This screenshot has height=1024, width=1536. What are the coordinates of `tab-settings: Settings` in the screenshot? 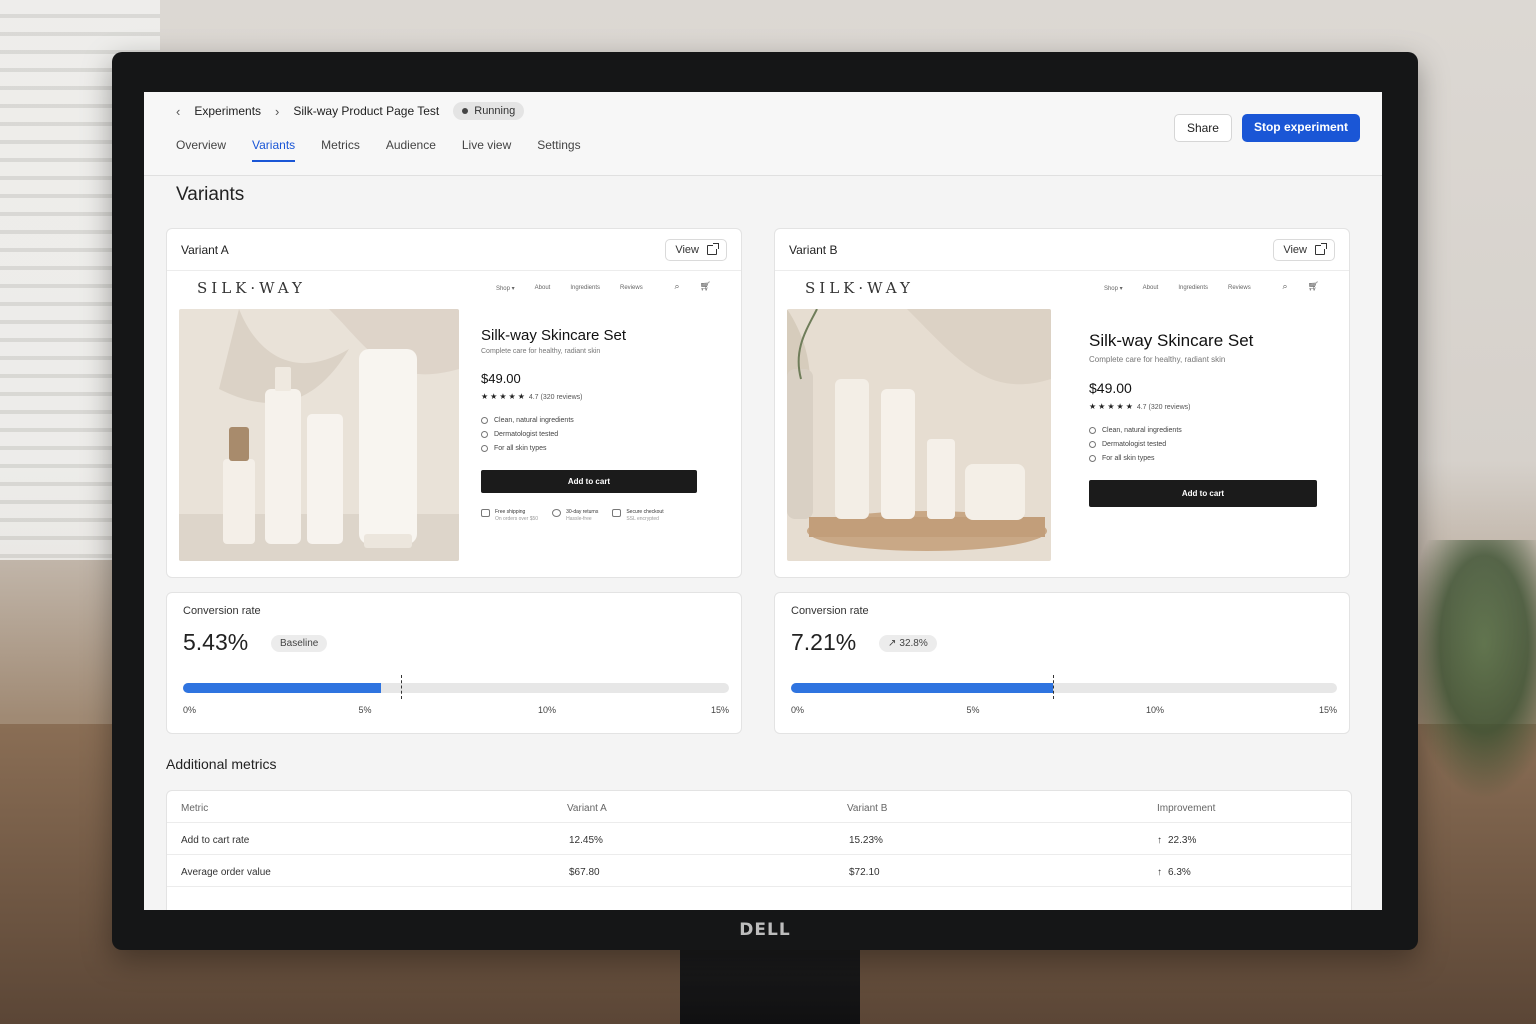 It's located at (558, 150).